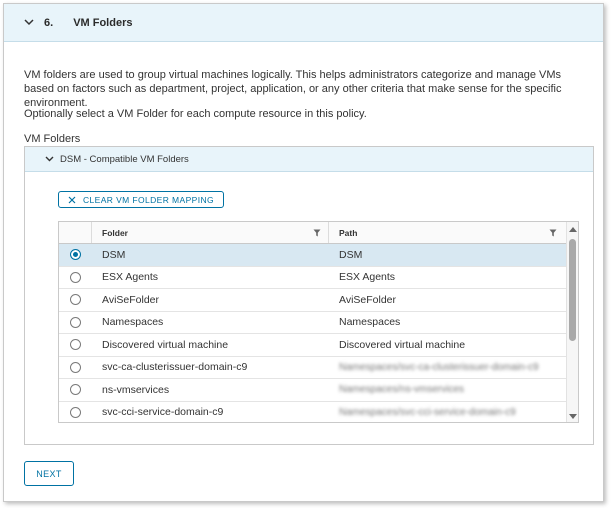  Describe the element at coordinates (351, 254) in the screenshot. I see `path-cell: DSM` at that location.